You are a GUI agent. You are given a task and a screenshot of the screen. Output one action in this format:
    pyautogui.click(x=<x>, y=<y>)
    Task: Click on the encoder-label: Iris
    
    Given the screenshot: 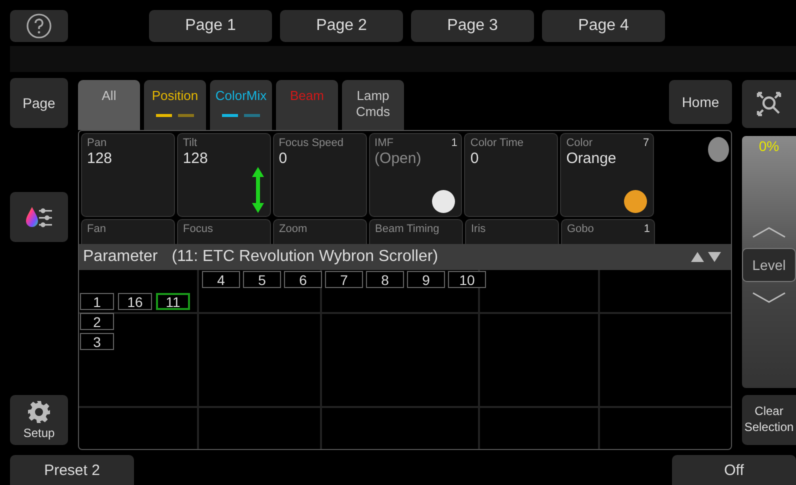 What is the action you would take?
    pyautogui.click(x=478, y=229)
    